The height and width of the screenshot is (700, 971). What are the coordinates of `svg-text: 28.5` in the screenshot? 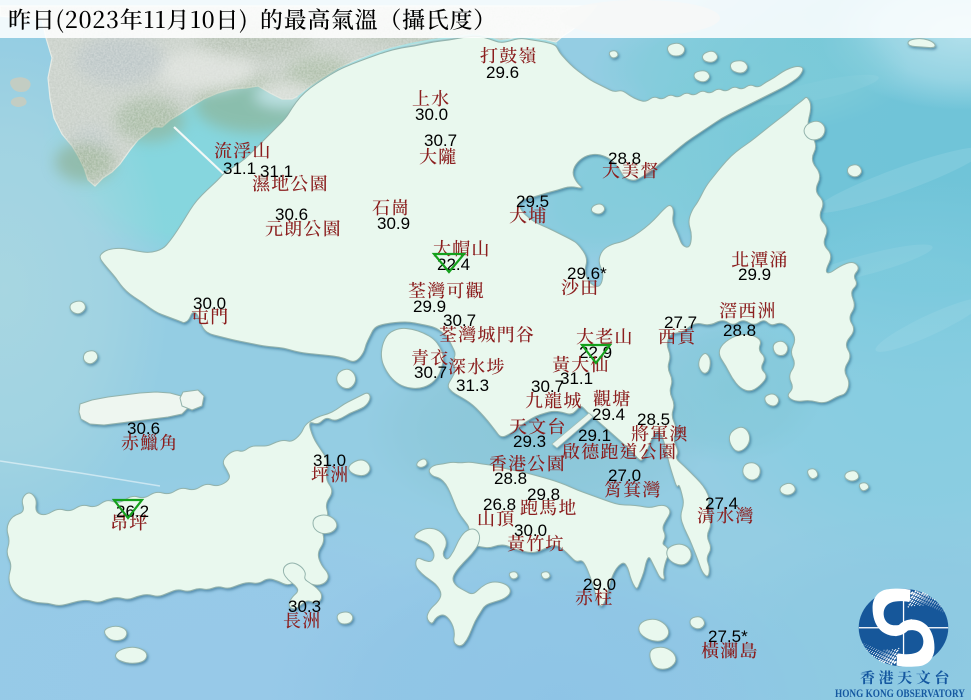 It's located at (653, 419).